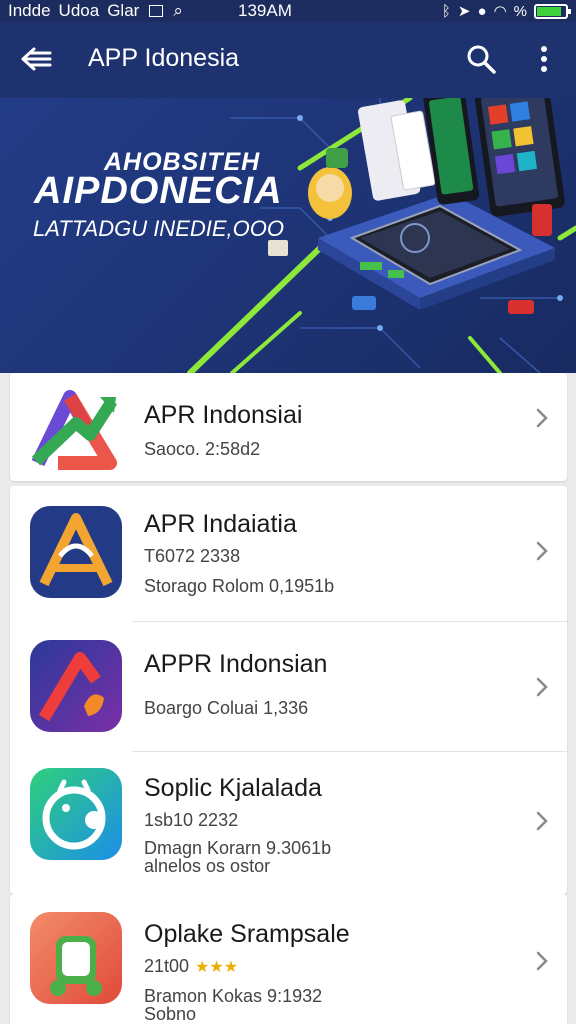 This screenshot has width=576, height=1024. What do you see at coordinates (236, 664) in the screenshot?
I see `app-name: APPR Indonsian` at bounding box center [236, 664].